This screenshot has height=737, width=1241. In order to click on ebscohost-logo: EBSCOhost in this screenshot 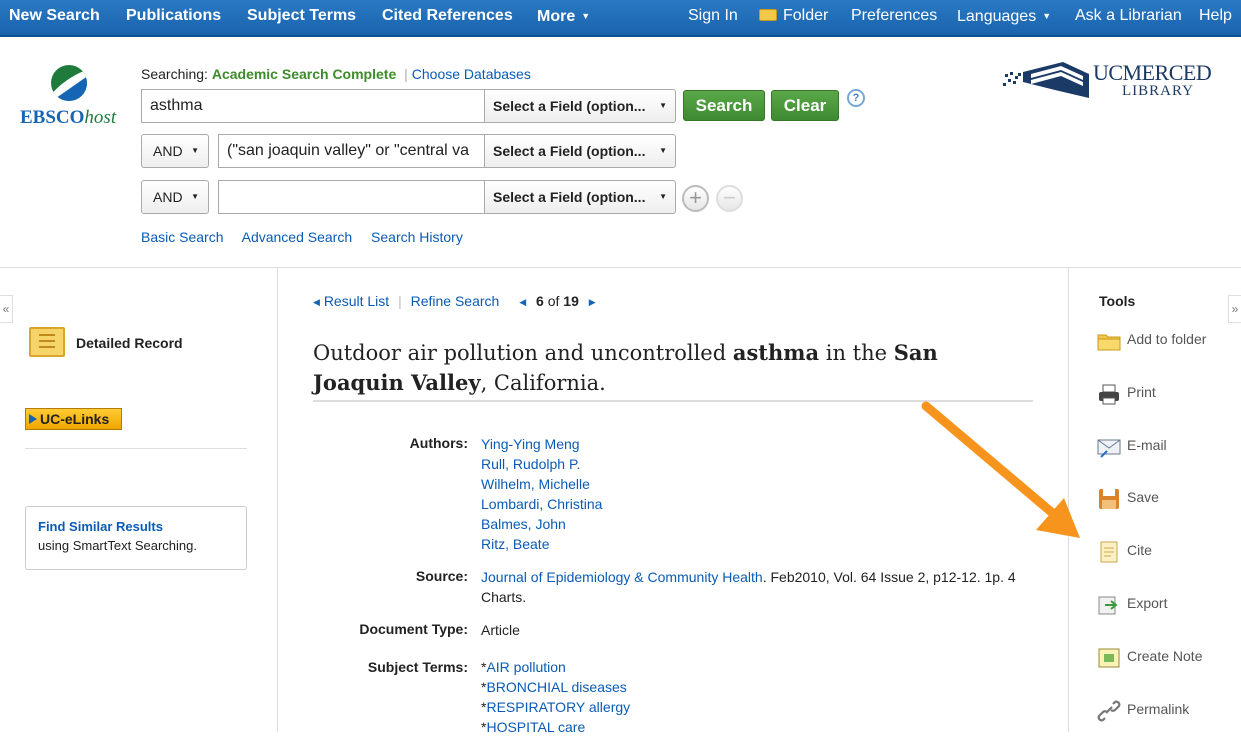, I will do `click(73, 100)`.